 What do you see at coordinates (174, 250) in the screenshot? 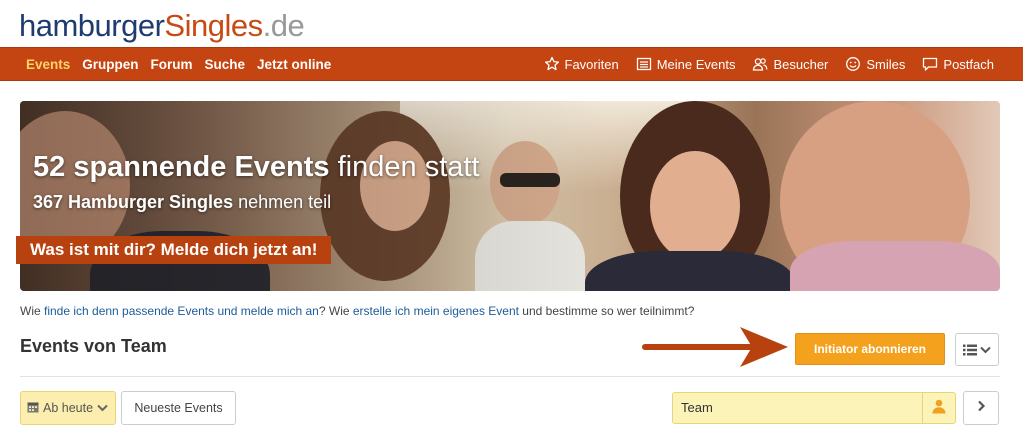
I see `signup-cta-banner: Was ist mit dir? Melde dich jetzt an!` at bounding box center [174, 250].